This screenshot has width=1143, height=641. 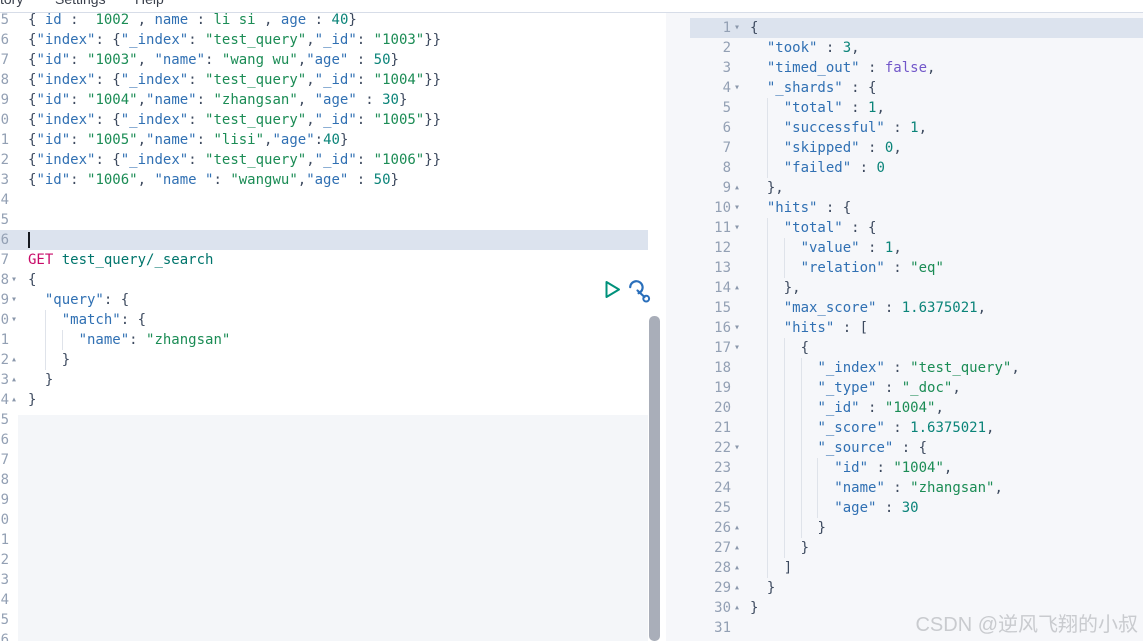 What do you see at coordinates (80, 3) in the screenshot?
I see `menu-item-settings: Settings` at bounding box center [80, 3].